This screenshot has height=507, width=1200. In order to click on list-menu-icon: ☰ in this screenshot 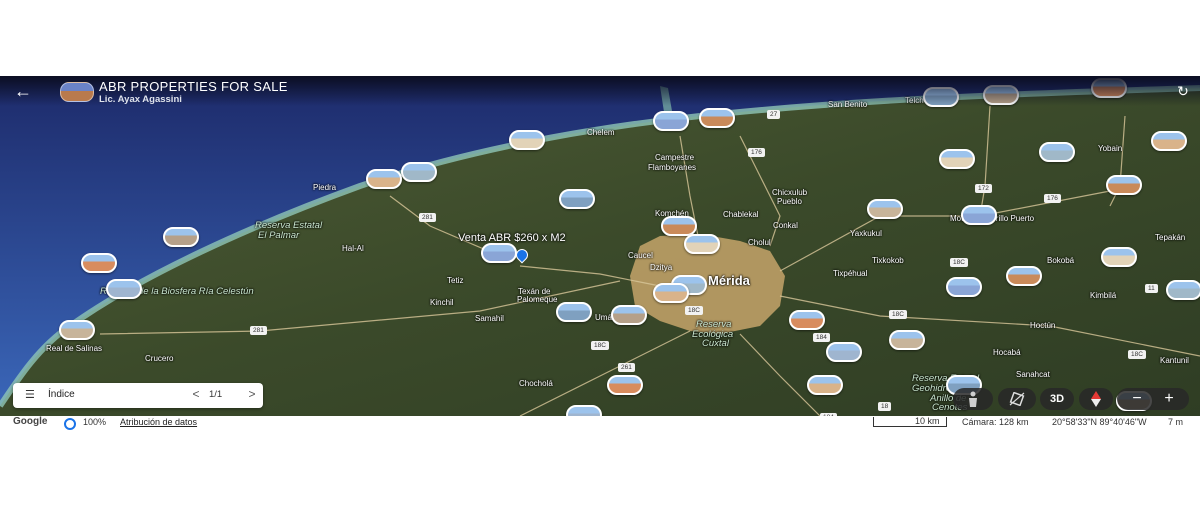, I will do `click(32, 395)`.